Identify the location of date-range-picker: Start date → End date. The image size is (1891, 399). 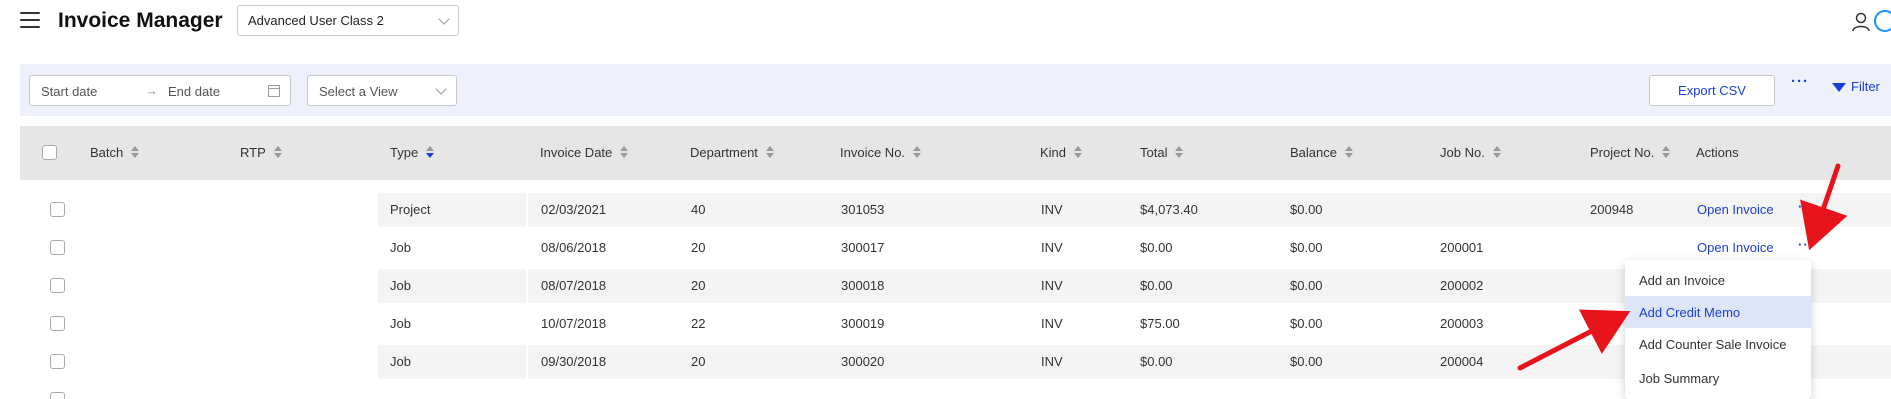
(160, 90).